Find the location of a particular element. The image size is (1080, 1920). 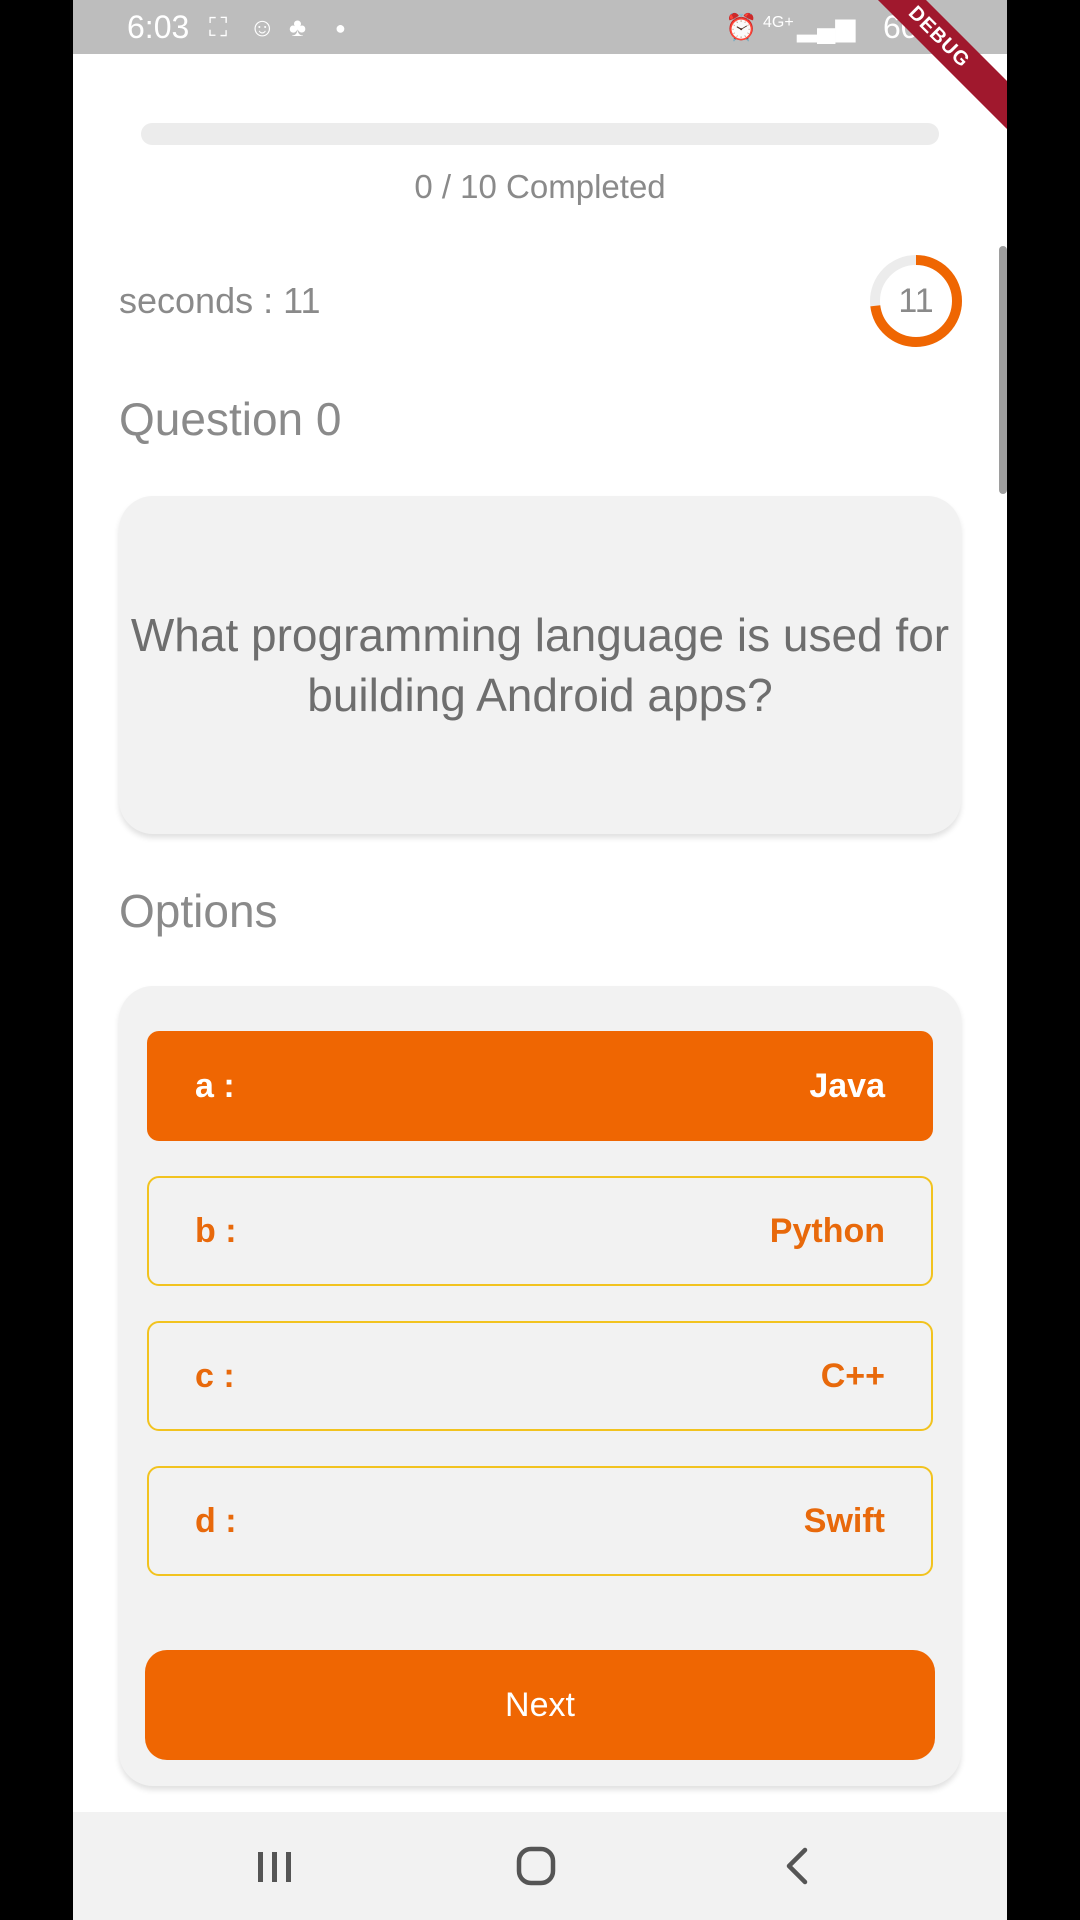

status-time: 6:03 is located at coordinates (158, 27).